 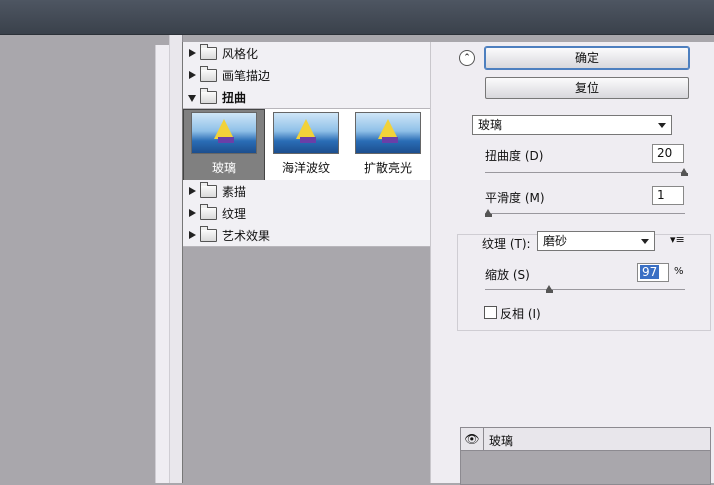 What do you see at coordinates (306, 235) in the screenshot?
I see `category-artistic: 艺术效果` at bounding box center [306, 235].